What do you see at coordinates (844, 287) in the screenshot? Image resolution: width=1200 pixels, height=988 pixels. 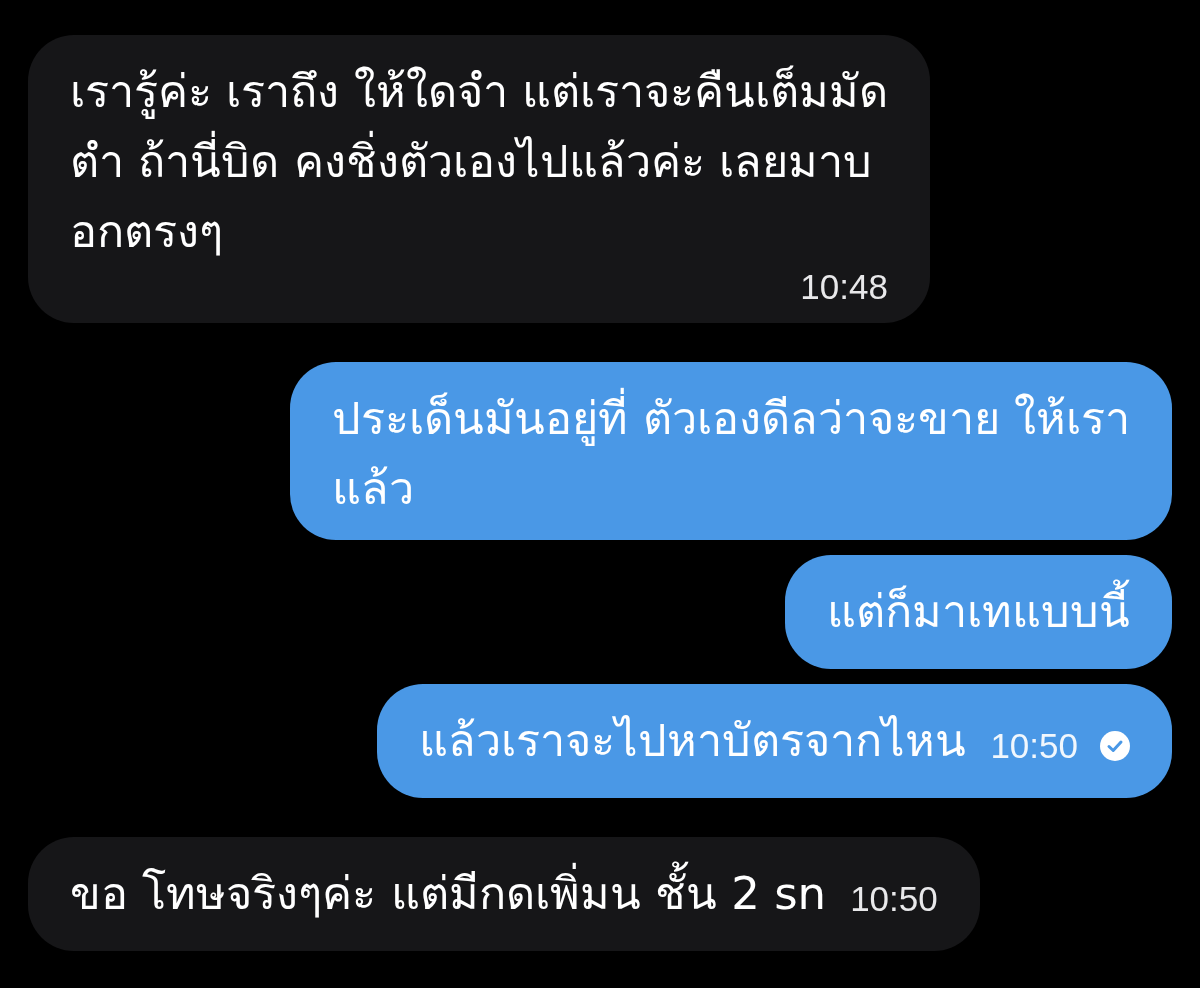 I see `message-time: 10:48` at bounding box center [844, 287].